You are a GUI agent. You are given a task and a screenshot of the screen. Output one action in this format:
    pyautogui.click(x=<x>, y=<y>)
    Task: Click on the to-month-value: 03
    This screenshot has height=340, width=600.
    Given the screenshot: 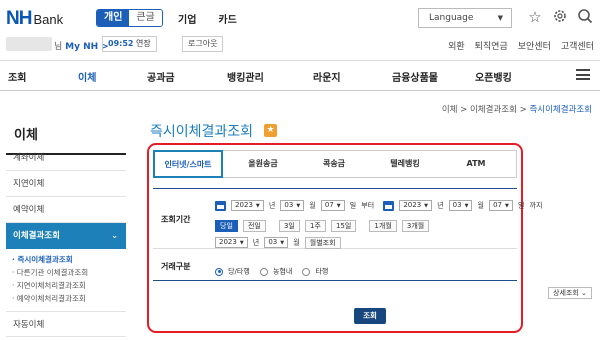 What is the action you would take?
    pyautogui.click(x=457, y=205)
    